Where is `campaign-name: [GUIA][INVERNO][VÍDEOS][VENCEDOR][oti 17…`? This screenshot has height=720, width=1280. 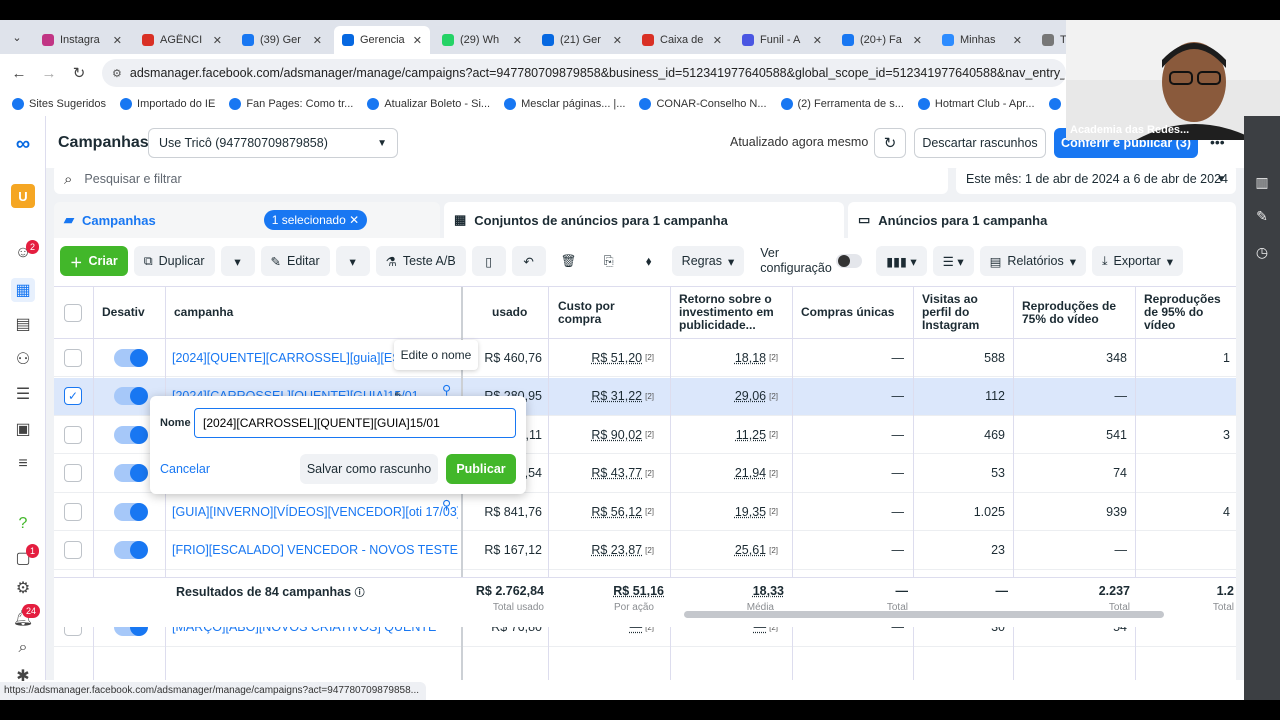 campaign-name: [GUIA][INVERNO][VÍDEOS][VENCEDOR][oti 17… is located at coordinates (315, 511).